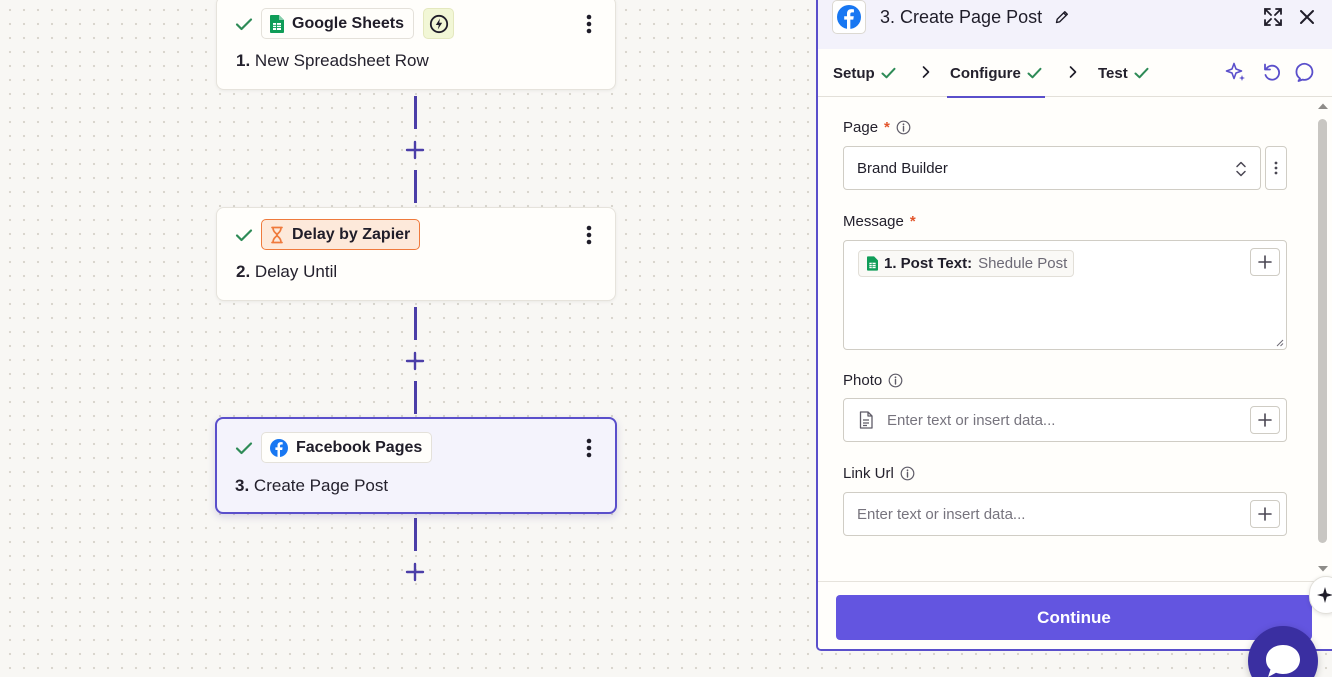  I want to click on message-textarea: 1. Post Text: Shedule Post, so click(1065, 295).